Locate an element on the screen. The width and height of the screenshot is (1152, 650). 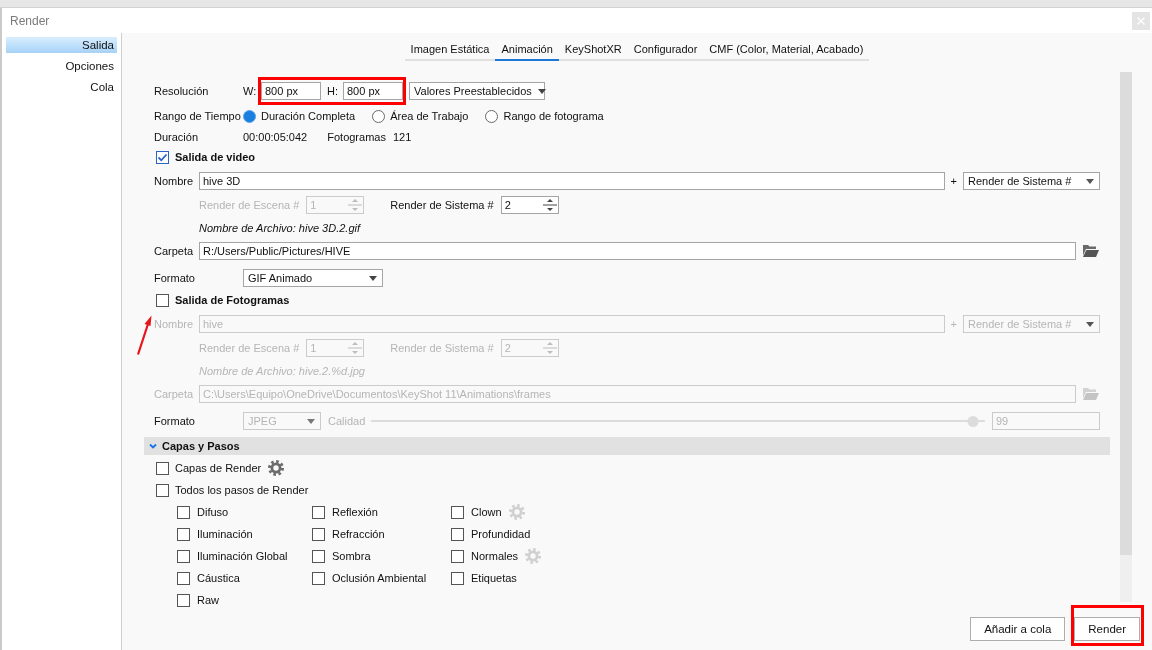
checkbox-label: Iluminación is located at coordinates (225, 534).